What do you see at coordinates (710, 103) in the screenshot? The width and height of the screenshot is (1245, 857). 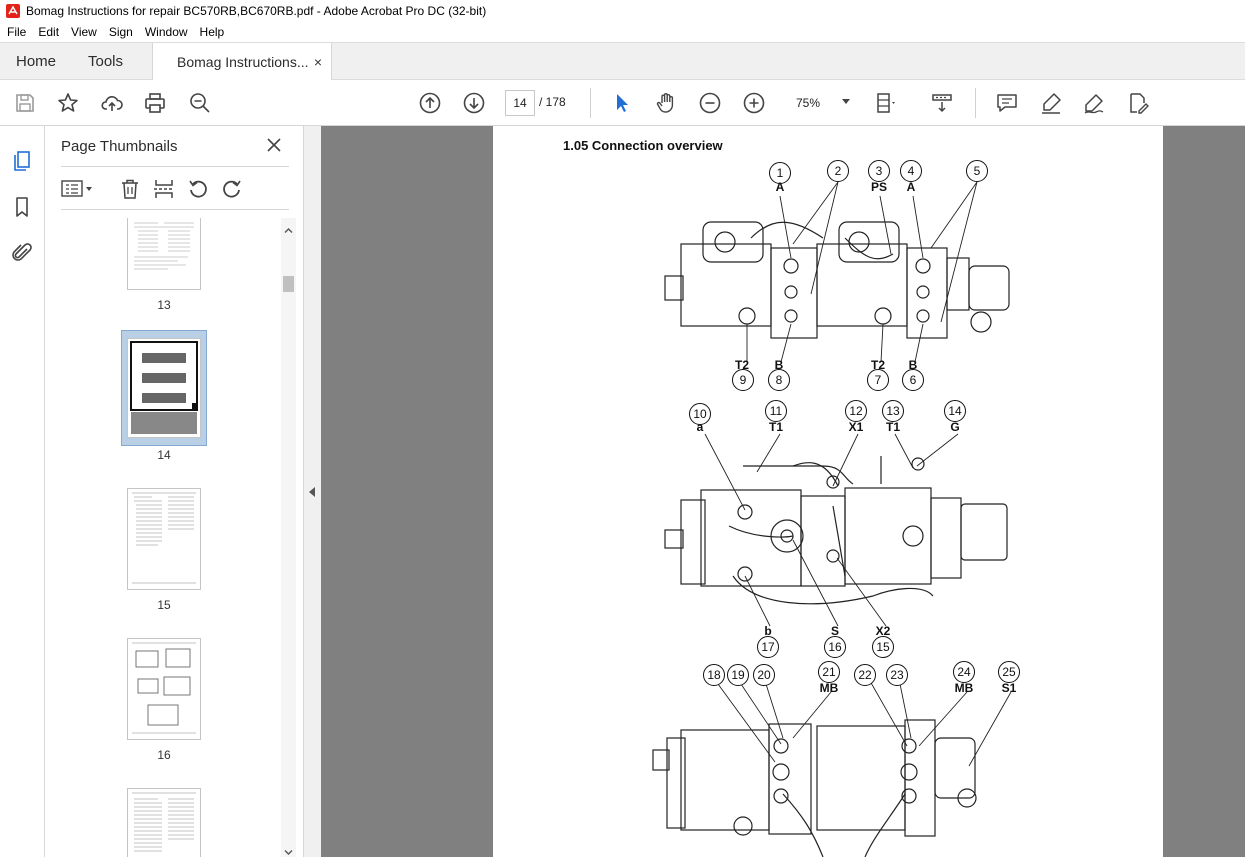 I see `zoom-out-icon` at bounding box center [710, 103].